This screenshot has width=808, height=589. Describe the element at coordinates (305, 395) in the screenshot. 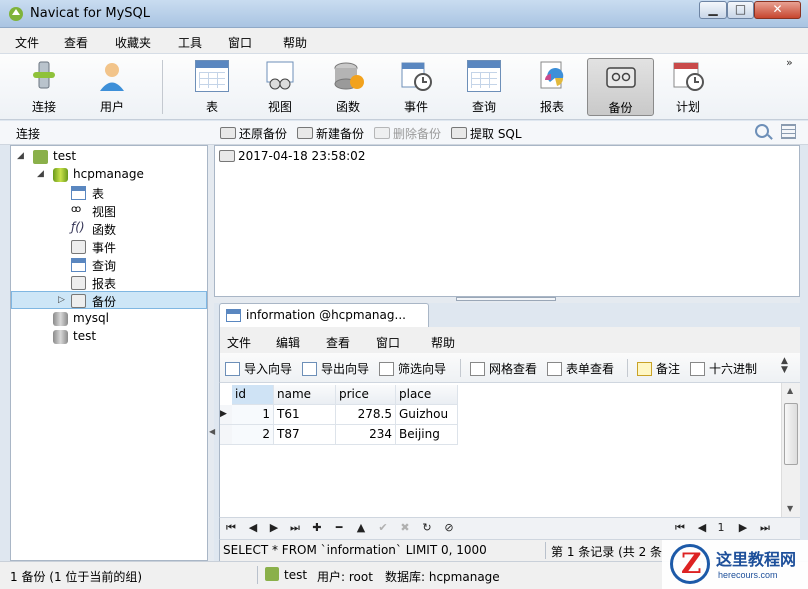

I see `column-header-name: name` at that location.